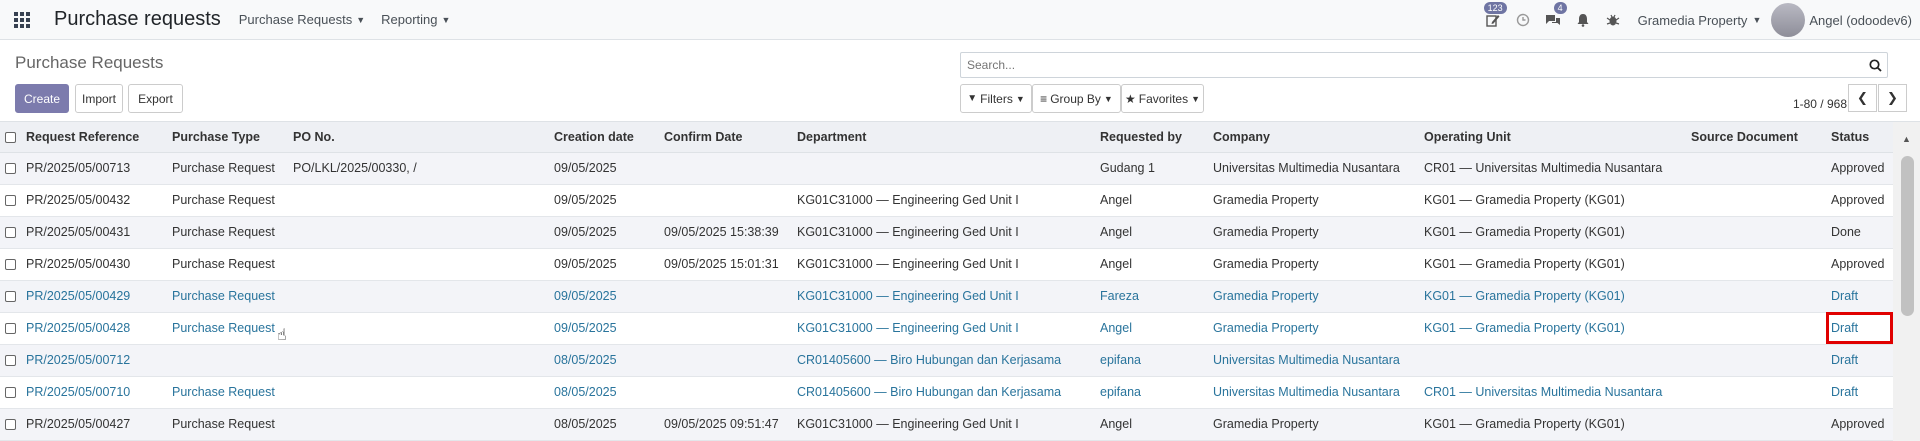  Describe the element at coordinates (1906, 139) in the screenshot. I see `scroll-up-arrow-icon: ▲` at that location.